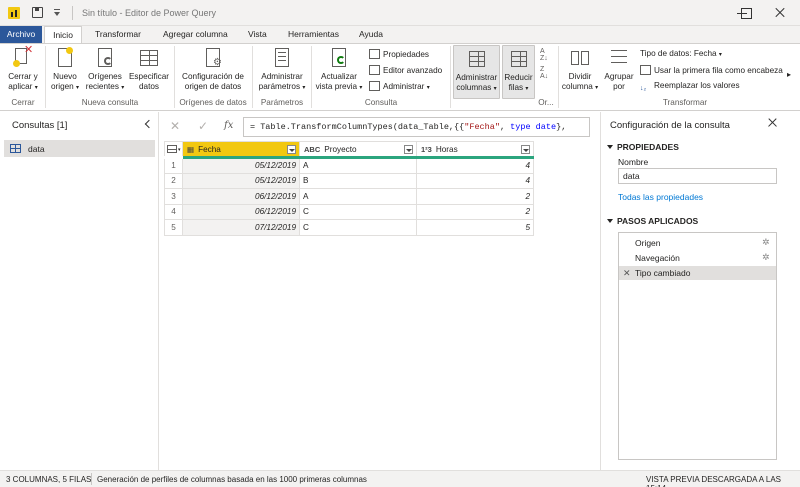 This screenshot has width=800, height=487. Describe the element at coordinates (657, 258) in the screenshot. I see `step-label: Navegación` at that location.